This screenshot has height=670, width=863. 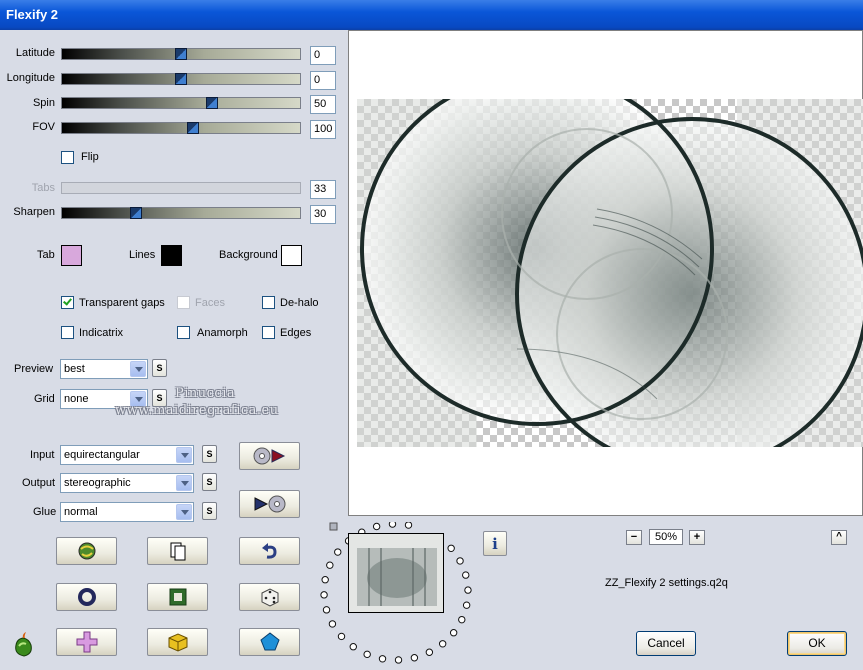 I want to click on collapse-button: ^, so click(x=839, y=537).